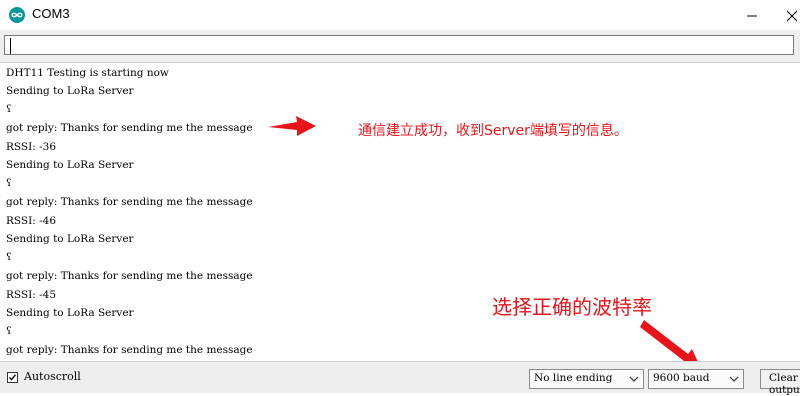  Describe the element at coordinates (52, 376) in the screenshot. I see `autoscroll-label: Autoscroll` at that location.